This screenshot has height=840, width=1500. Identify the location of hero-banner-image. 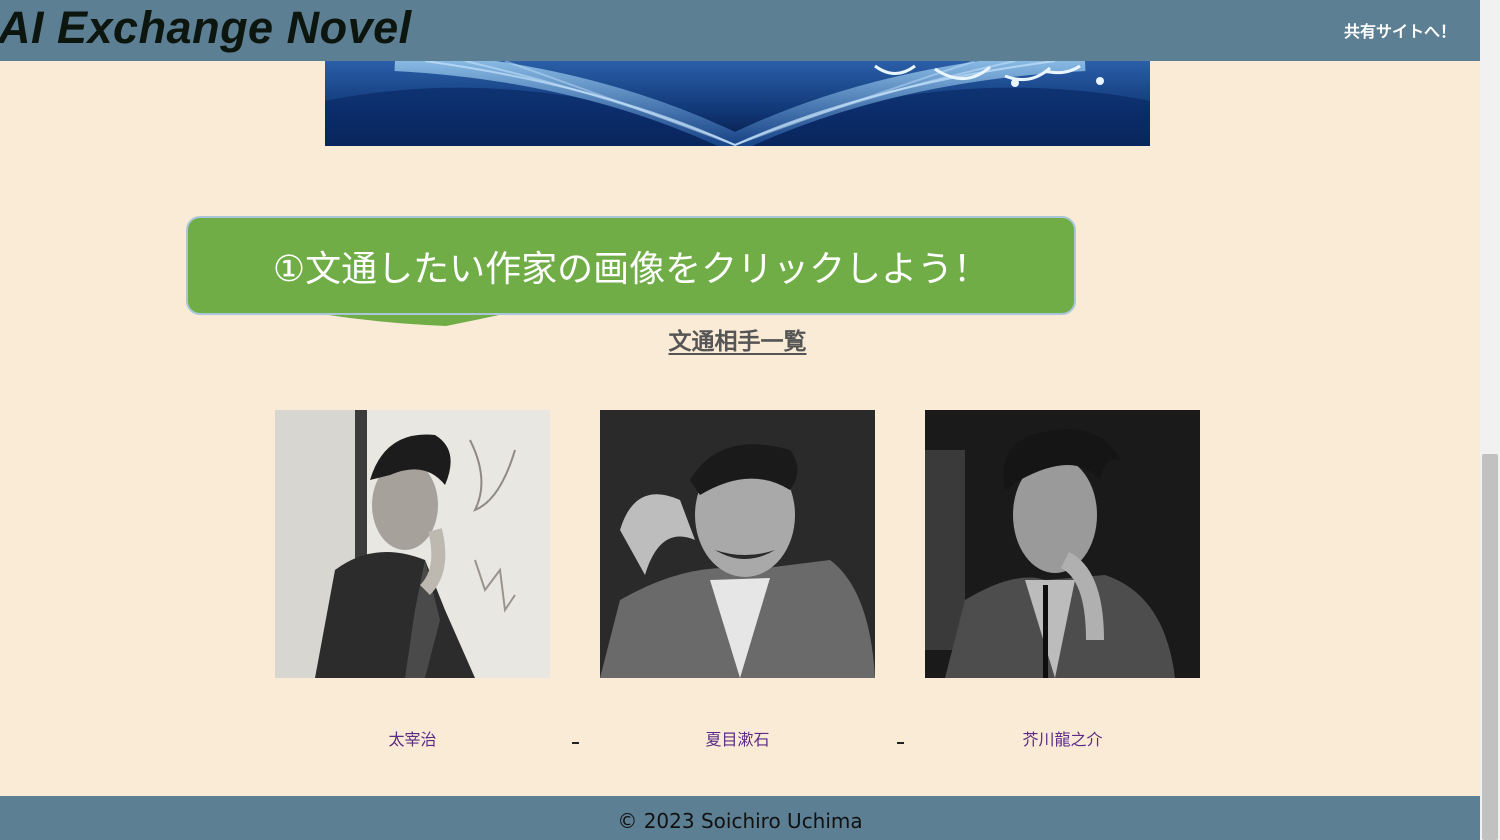
(737, 103).